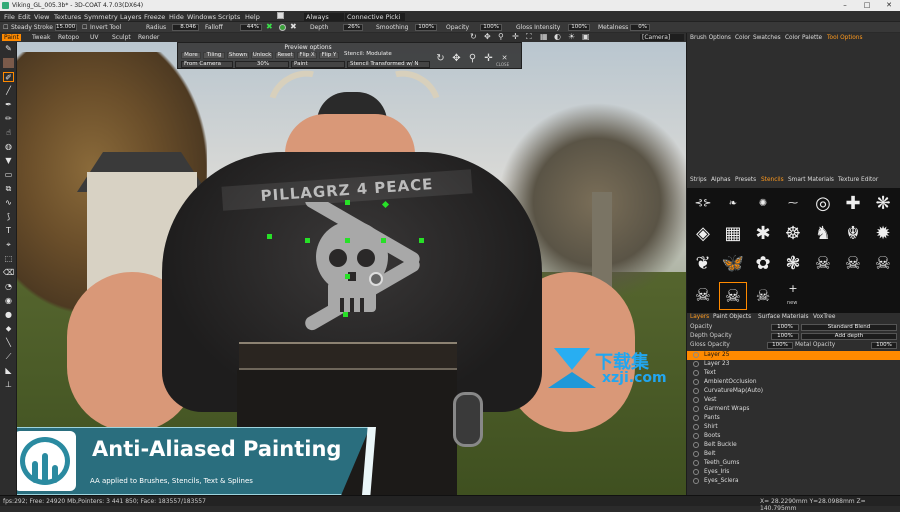  Describe the element at coordinates (214, 55) in the screenshot. I see `tiling-button: Tiling` at that location.